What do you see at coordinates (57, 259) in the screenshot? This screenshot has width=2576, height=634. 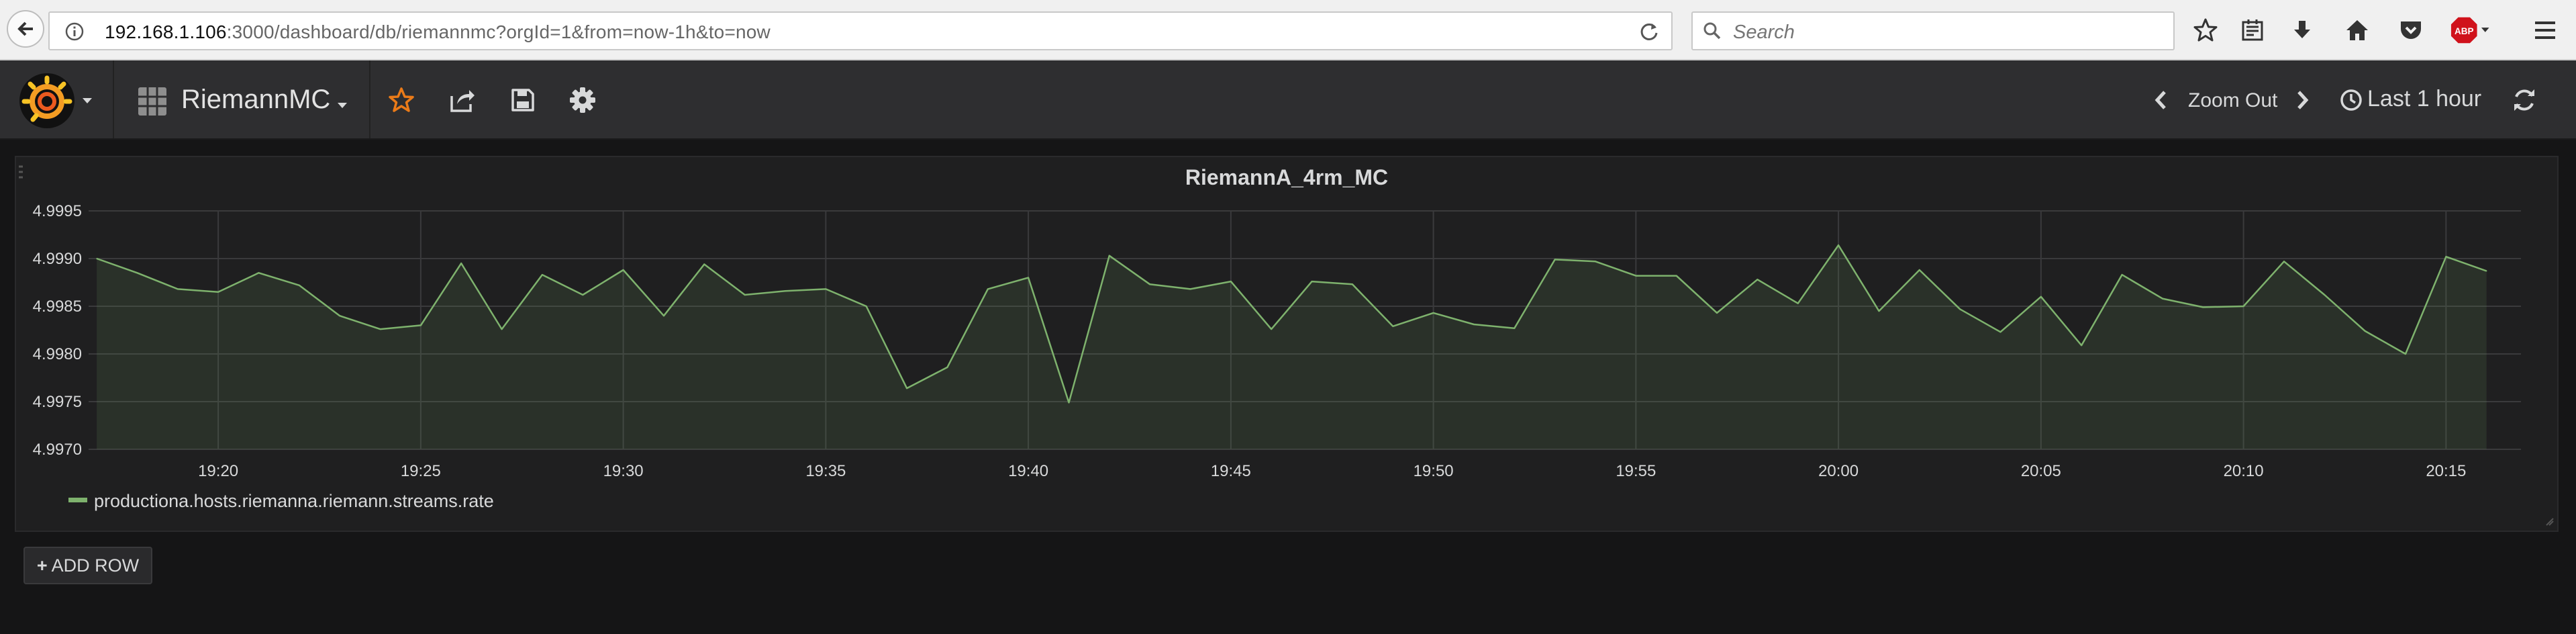 I see `y-tick-label: 4.9990` at bounding box center [57, 259].